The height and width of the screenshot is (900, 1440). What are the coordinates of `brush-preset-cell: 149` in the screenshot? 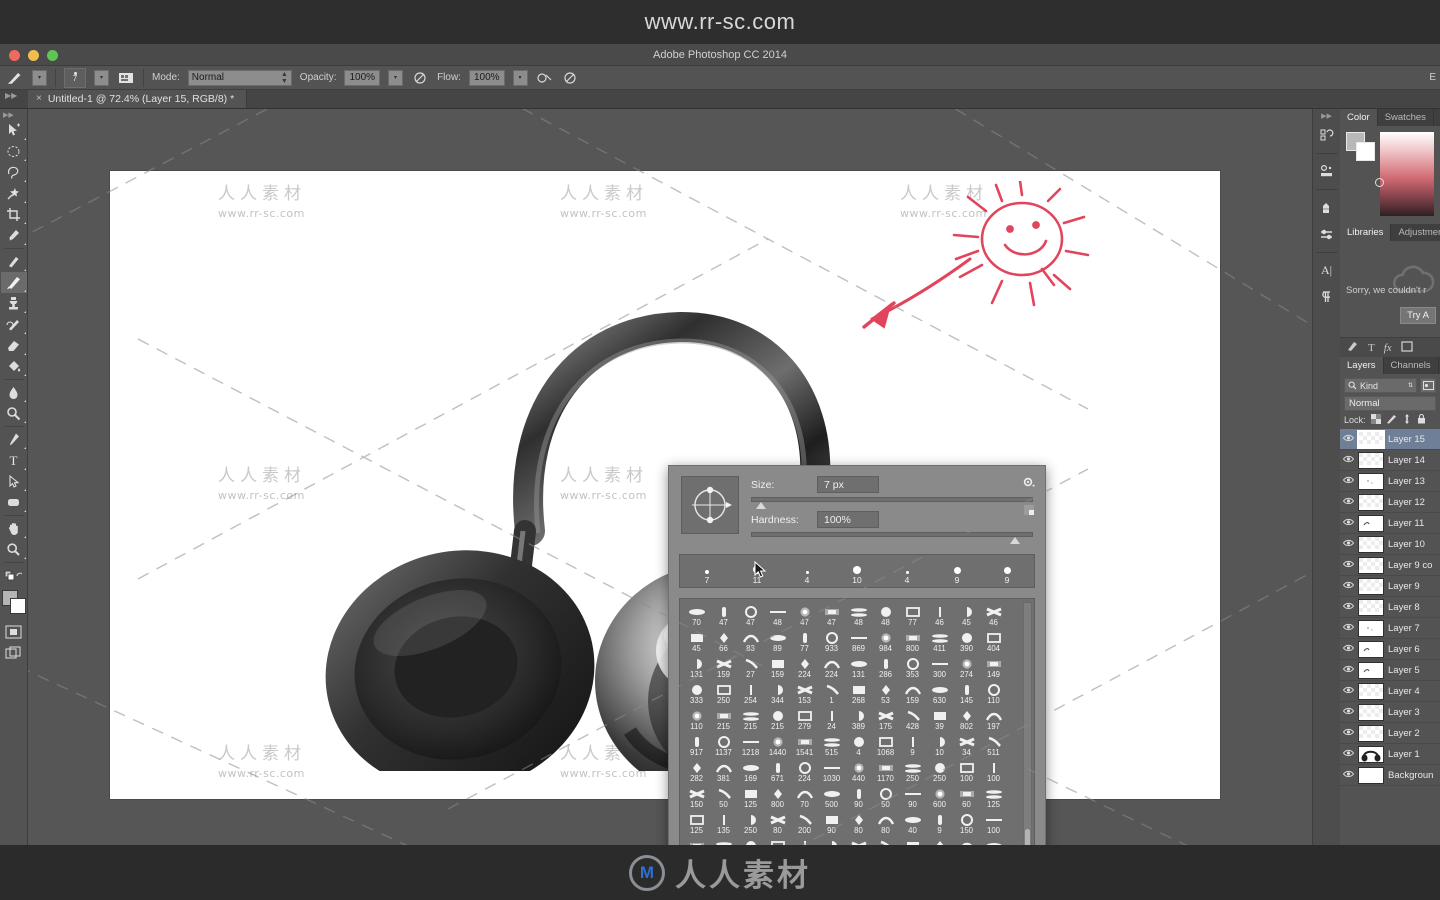 It's located at (993, 666).